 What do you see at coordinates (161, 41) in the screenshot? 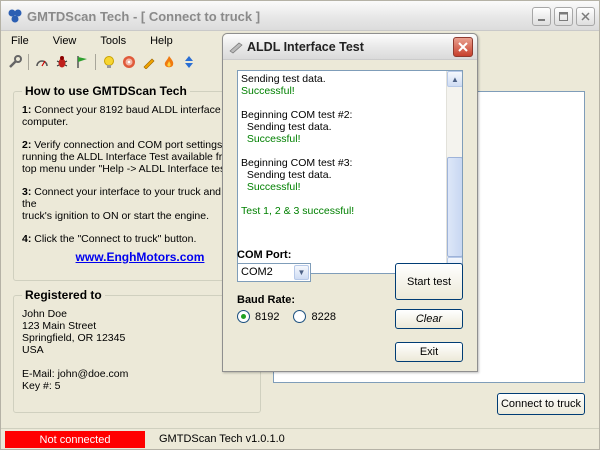
I see `menu-help: Help` at bounding box center [161, 41].